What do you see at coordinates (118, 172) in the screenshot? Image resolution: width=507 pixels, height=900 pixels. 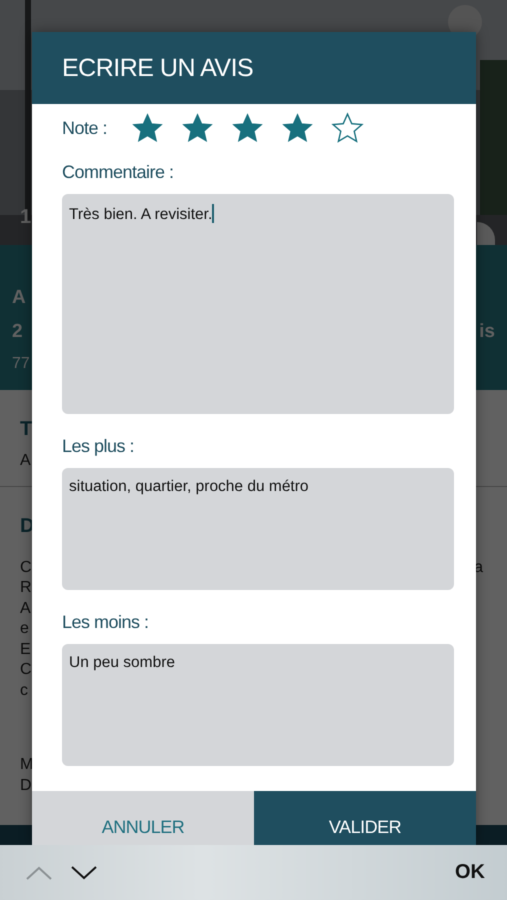 I see `field-label: Commentaire :` at bounding box center [118, 172].